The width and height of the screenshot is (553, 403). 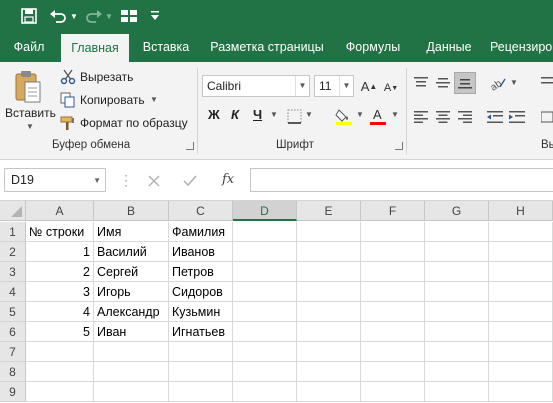 I want to click on italic-button: К, so click(x=235, y=114).